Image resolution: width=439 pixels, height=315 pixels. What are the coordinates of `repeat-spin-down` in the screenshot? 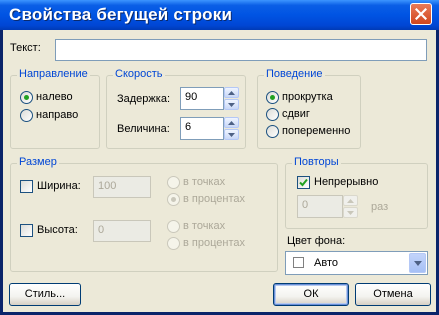 It's located at (350, 212).